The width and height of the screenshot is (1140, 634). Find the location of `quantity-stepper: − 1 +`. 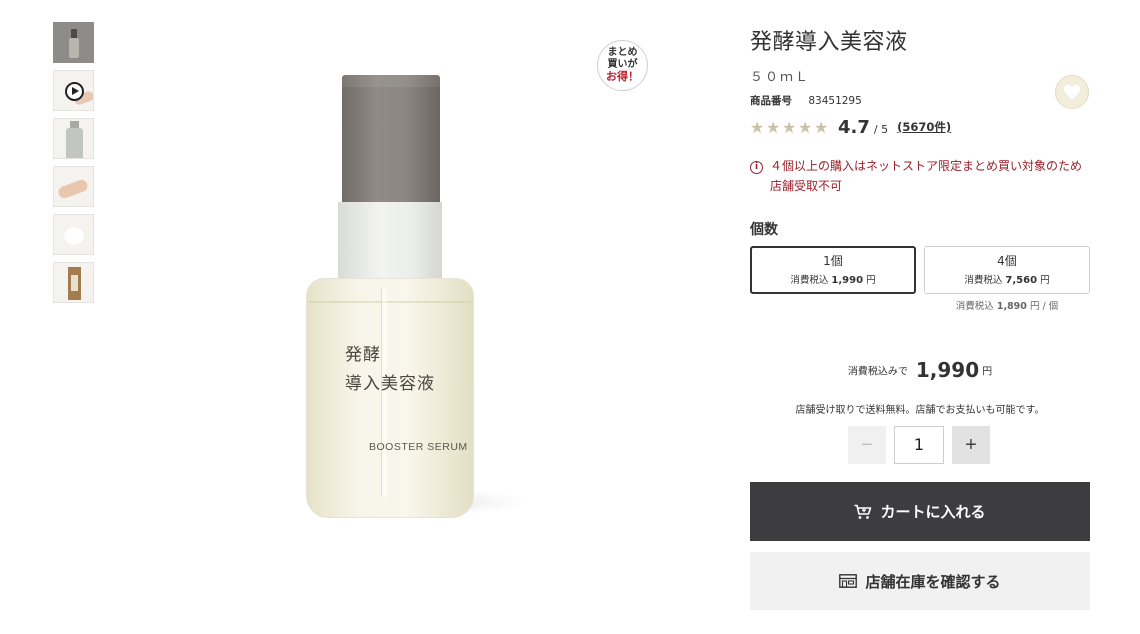

quantity-stepper: − 1 + is located at coordinates (919, 445).